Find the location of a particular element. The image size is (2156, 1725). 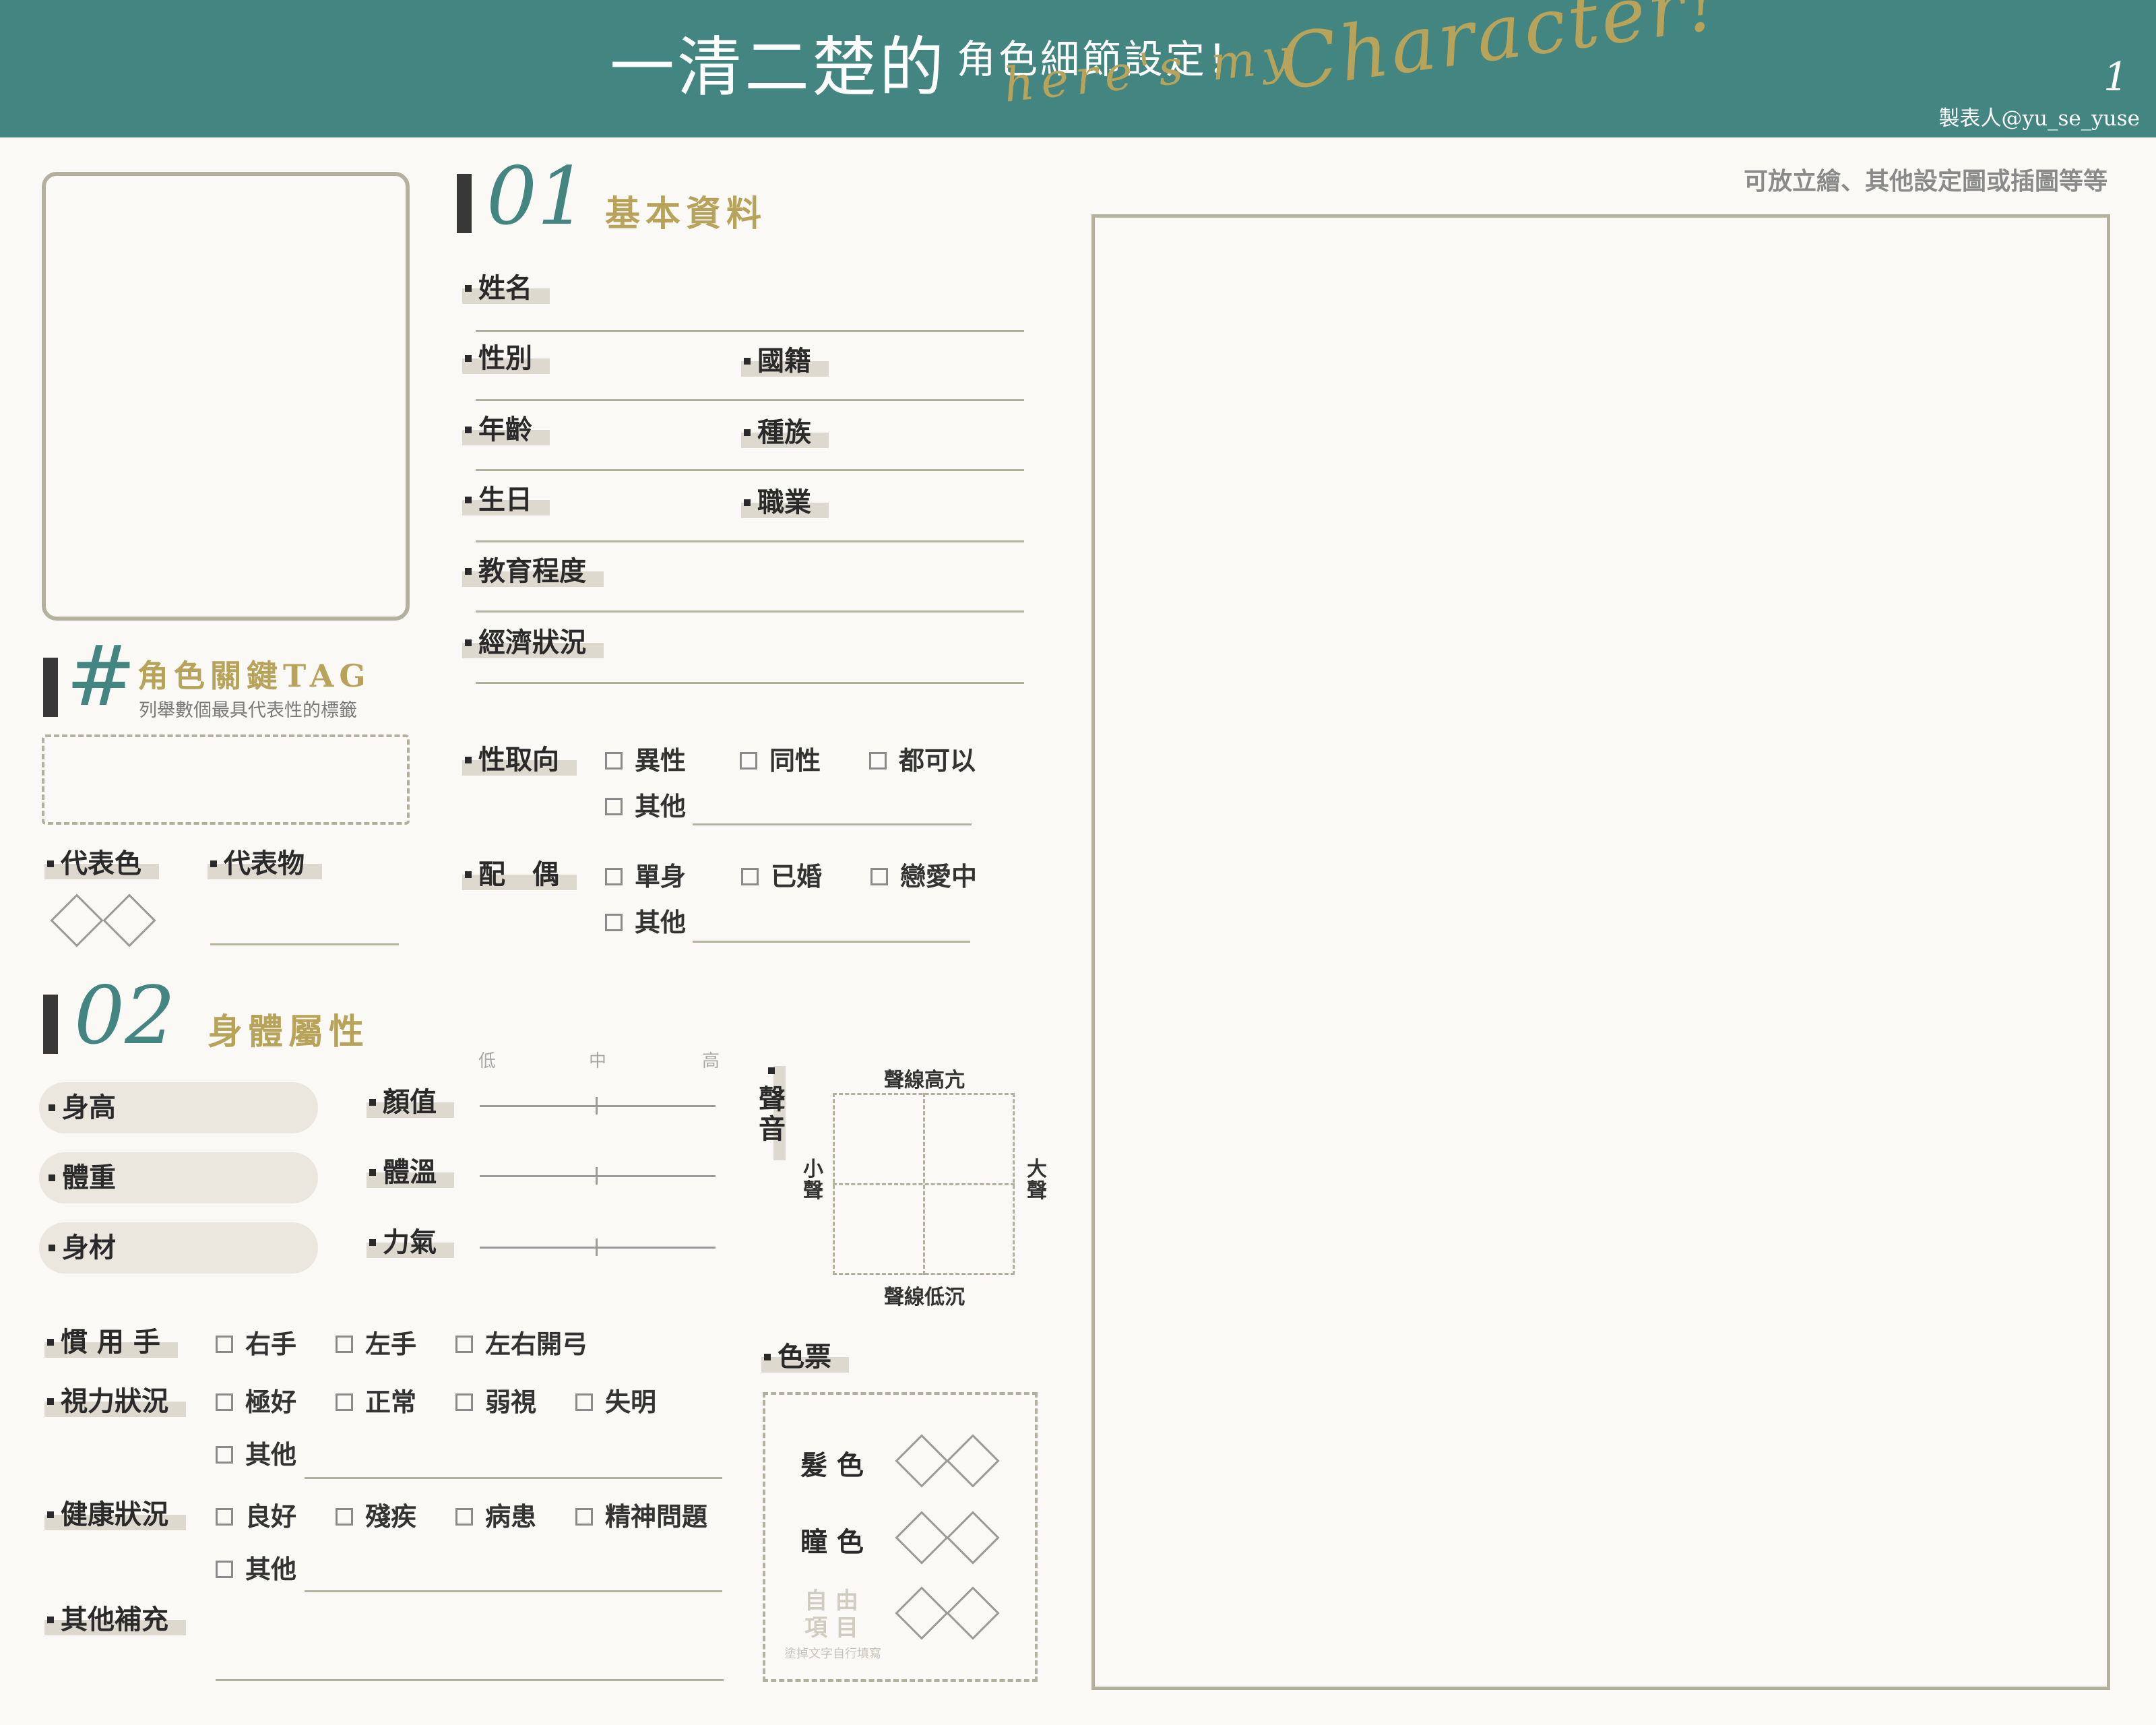

voice-top-label: 聲線高亢 is located at coordinates (924, 1080).